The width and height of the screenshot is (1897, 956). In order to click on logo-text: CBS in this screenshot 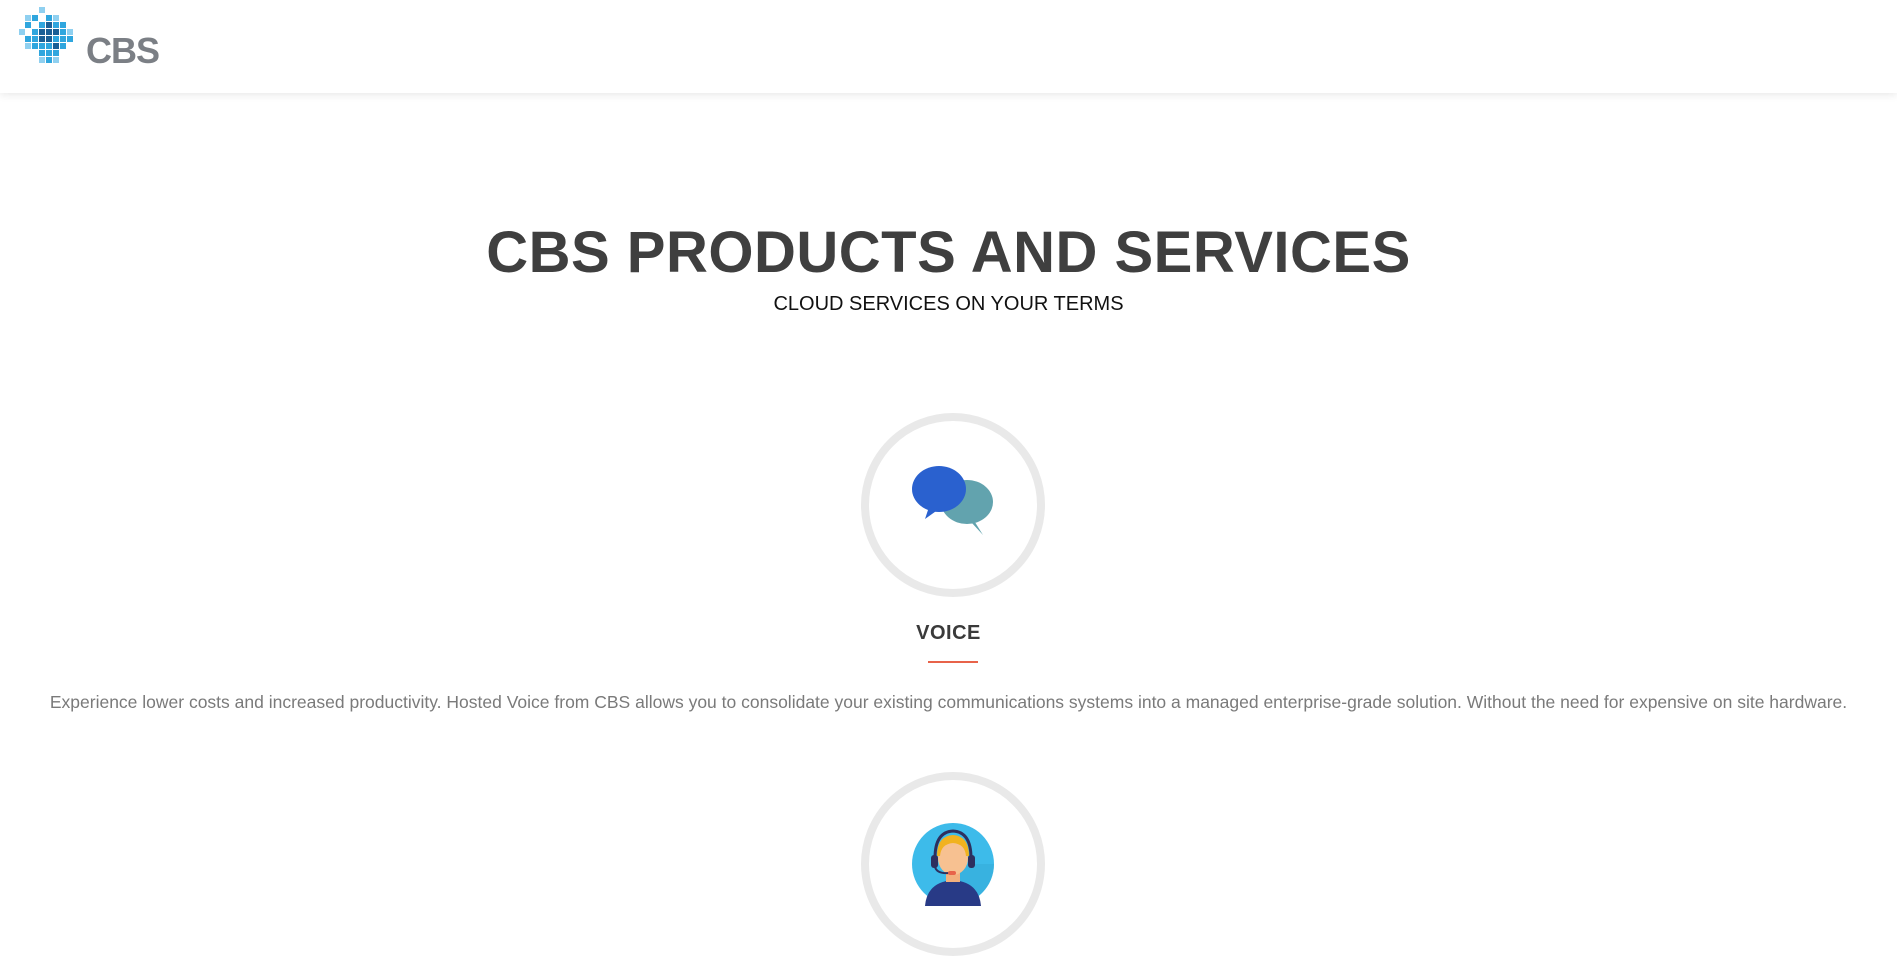, I will do `click(122, 50)`.